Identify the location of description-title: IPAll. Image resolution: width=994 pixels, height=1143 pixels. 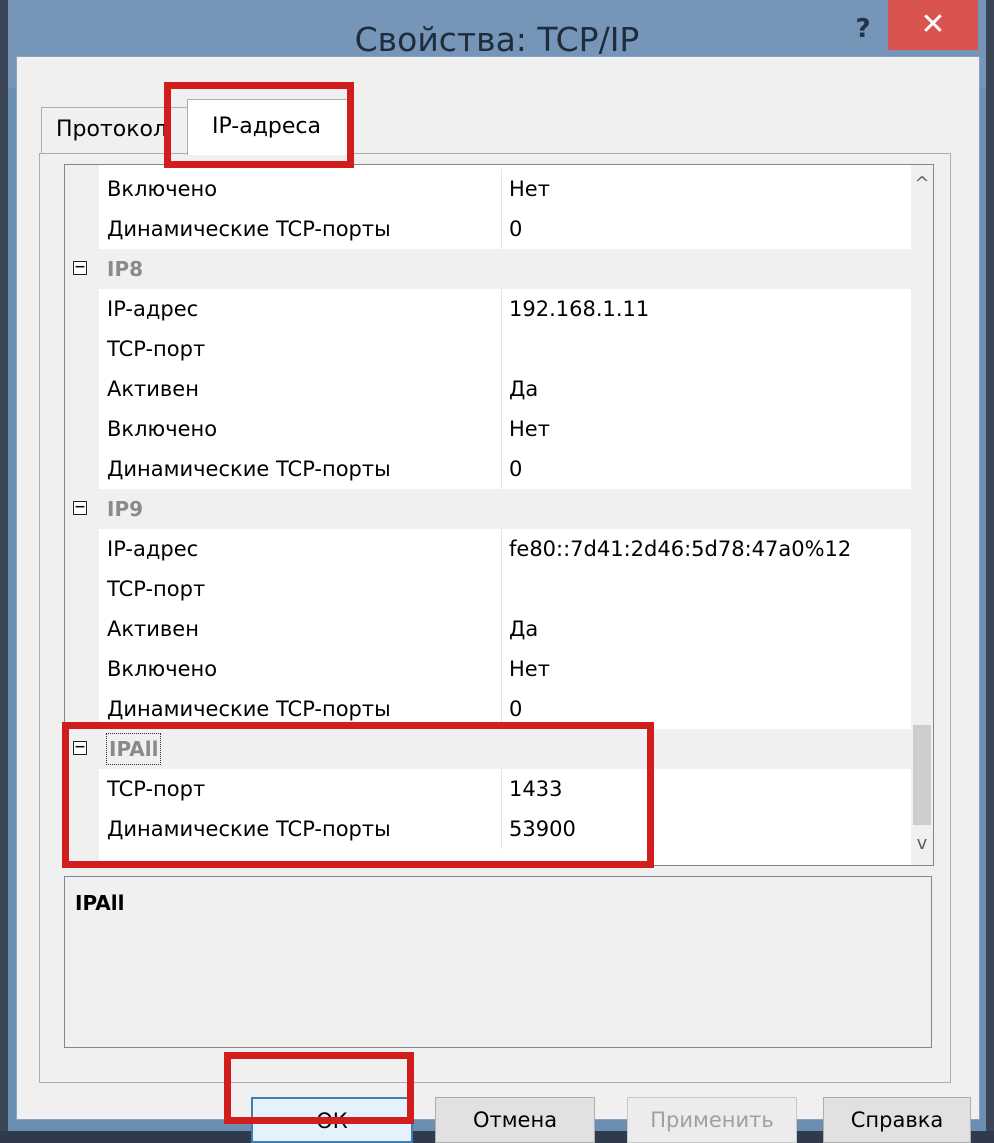
(100, 903).